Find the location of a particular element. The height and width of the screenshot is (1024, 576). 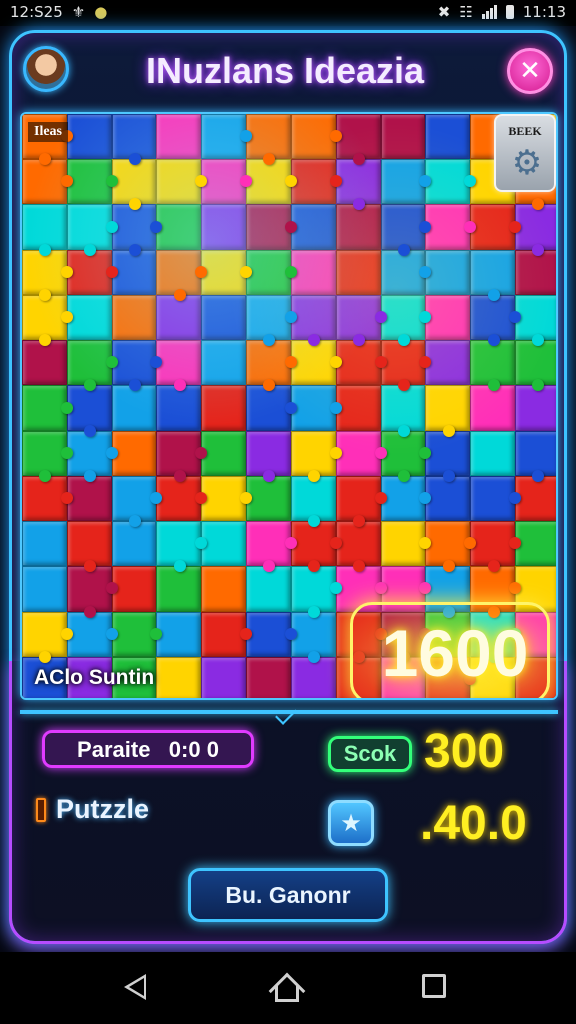

back-icon is located at coordinates (135, 987).